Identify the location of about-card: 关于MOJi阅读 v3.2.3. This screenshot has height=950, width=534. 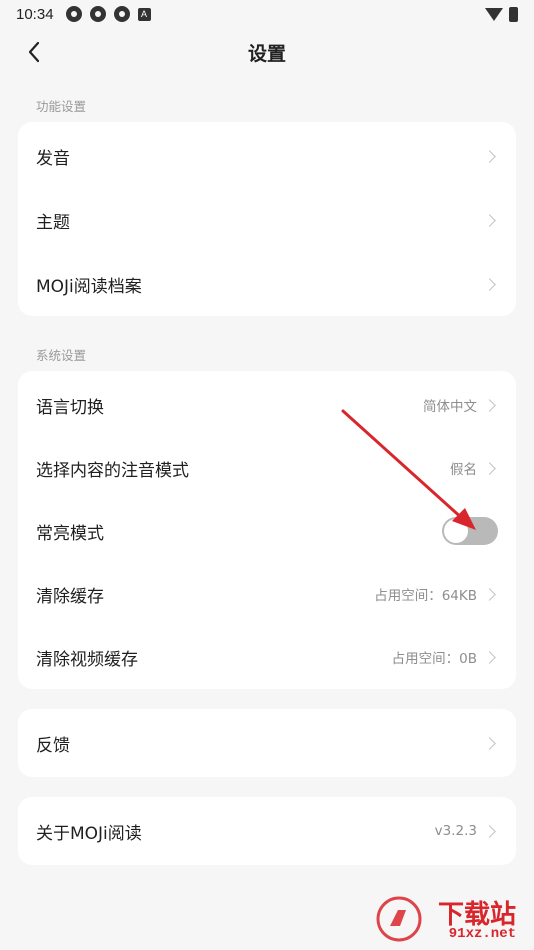
(267, 831).